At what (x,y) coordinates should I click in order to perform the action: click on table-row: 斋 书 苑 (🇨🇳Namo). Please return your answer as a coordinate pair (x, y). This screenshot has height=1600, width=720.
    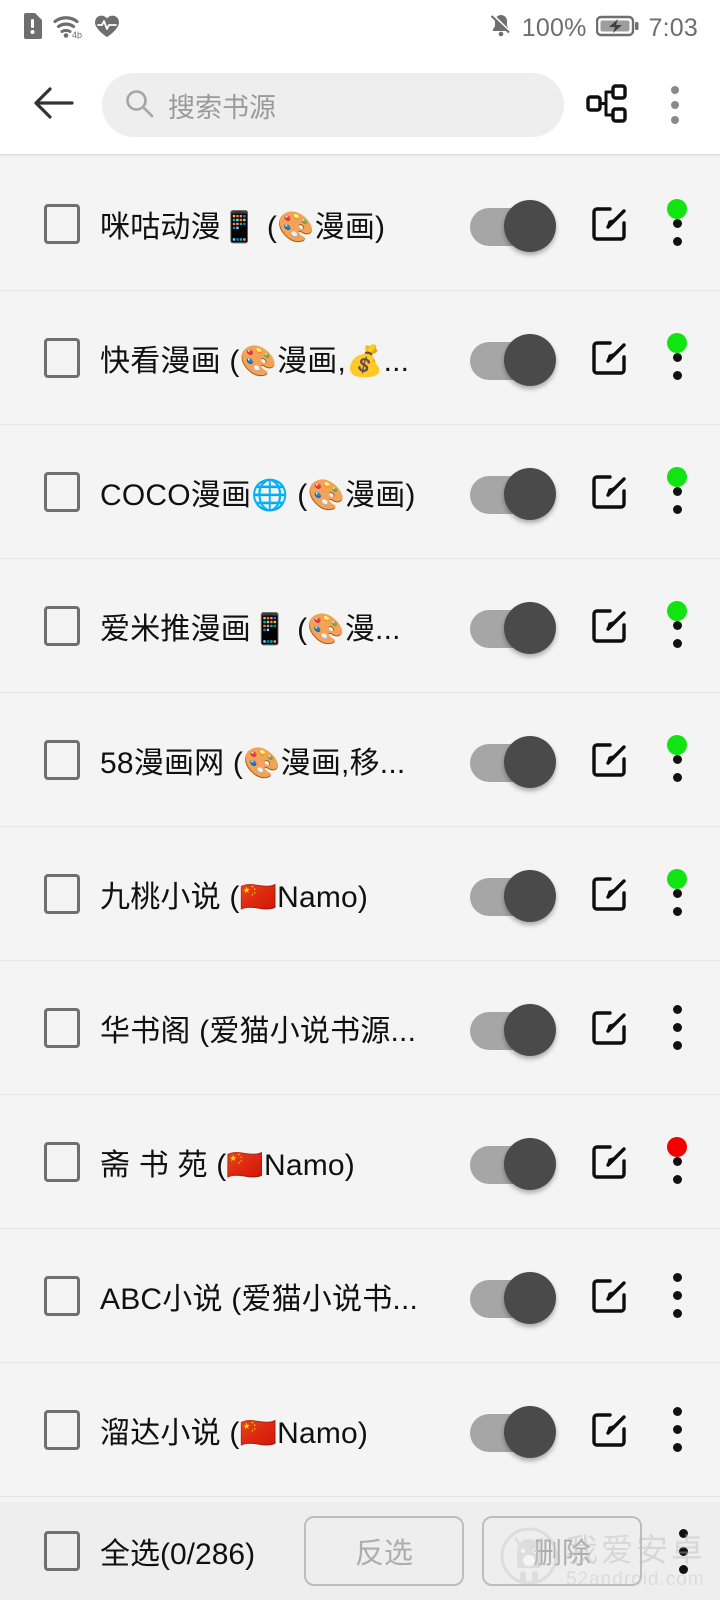
    Looking at the image, I should click on (360, 1162).